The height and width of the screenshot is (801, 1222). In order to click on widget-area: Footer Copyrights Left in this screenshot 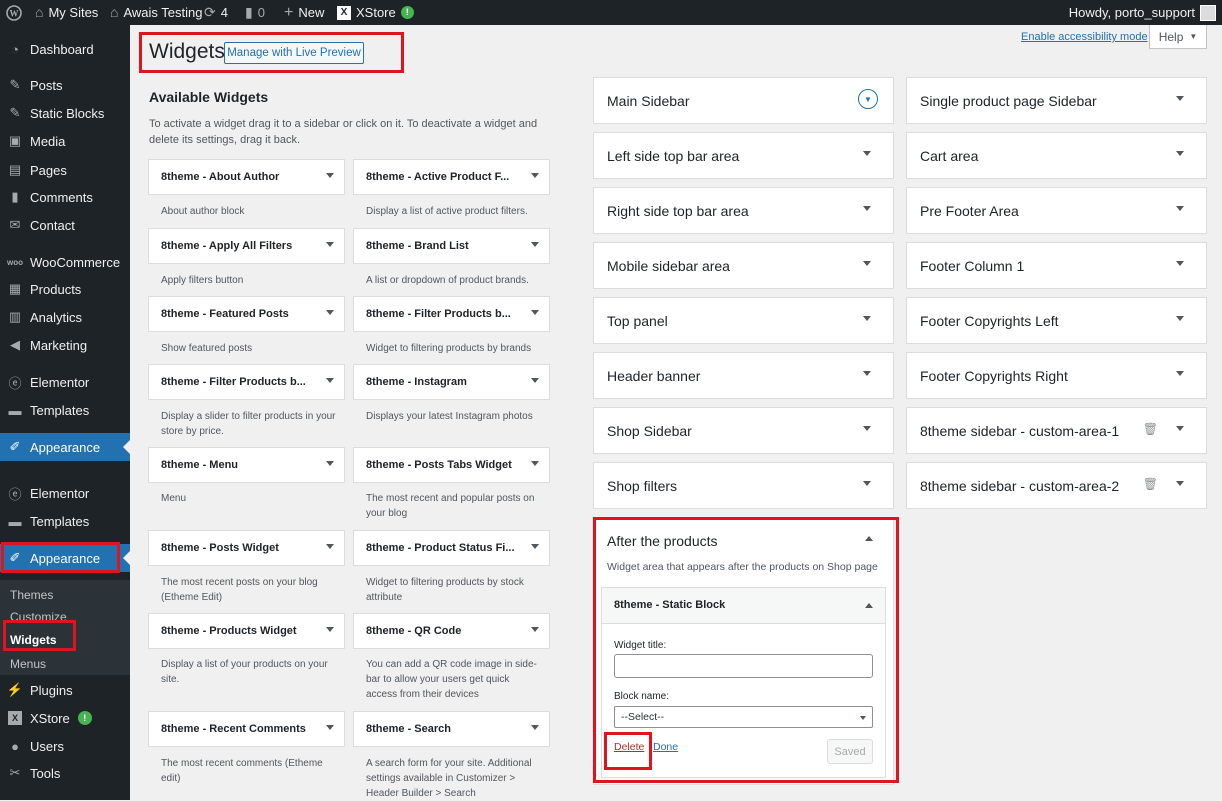, I will do `click(1056, 320)`.